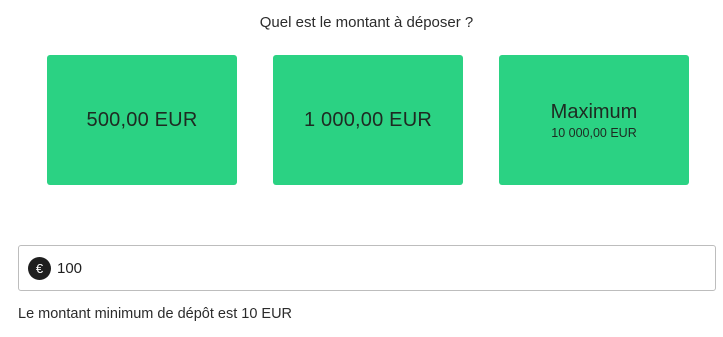 The height and width of the screenshot is (337, 723). Describe the element at coordinates (39, 268) in the screenshot. I see `euro-icon: €` at that location.